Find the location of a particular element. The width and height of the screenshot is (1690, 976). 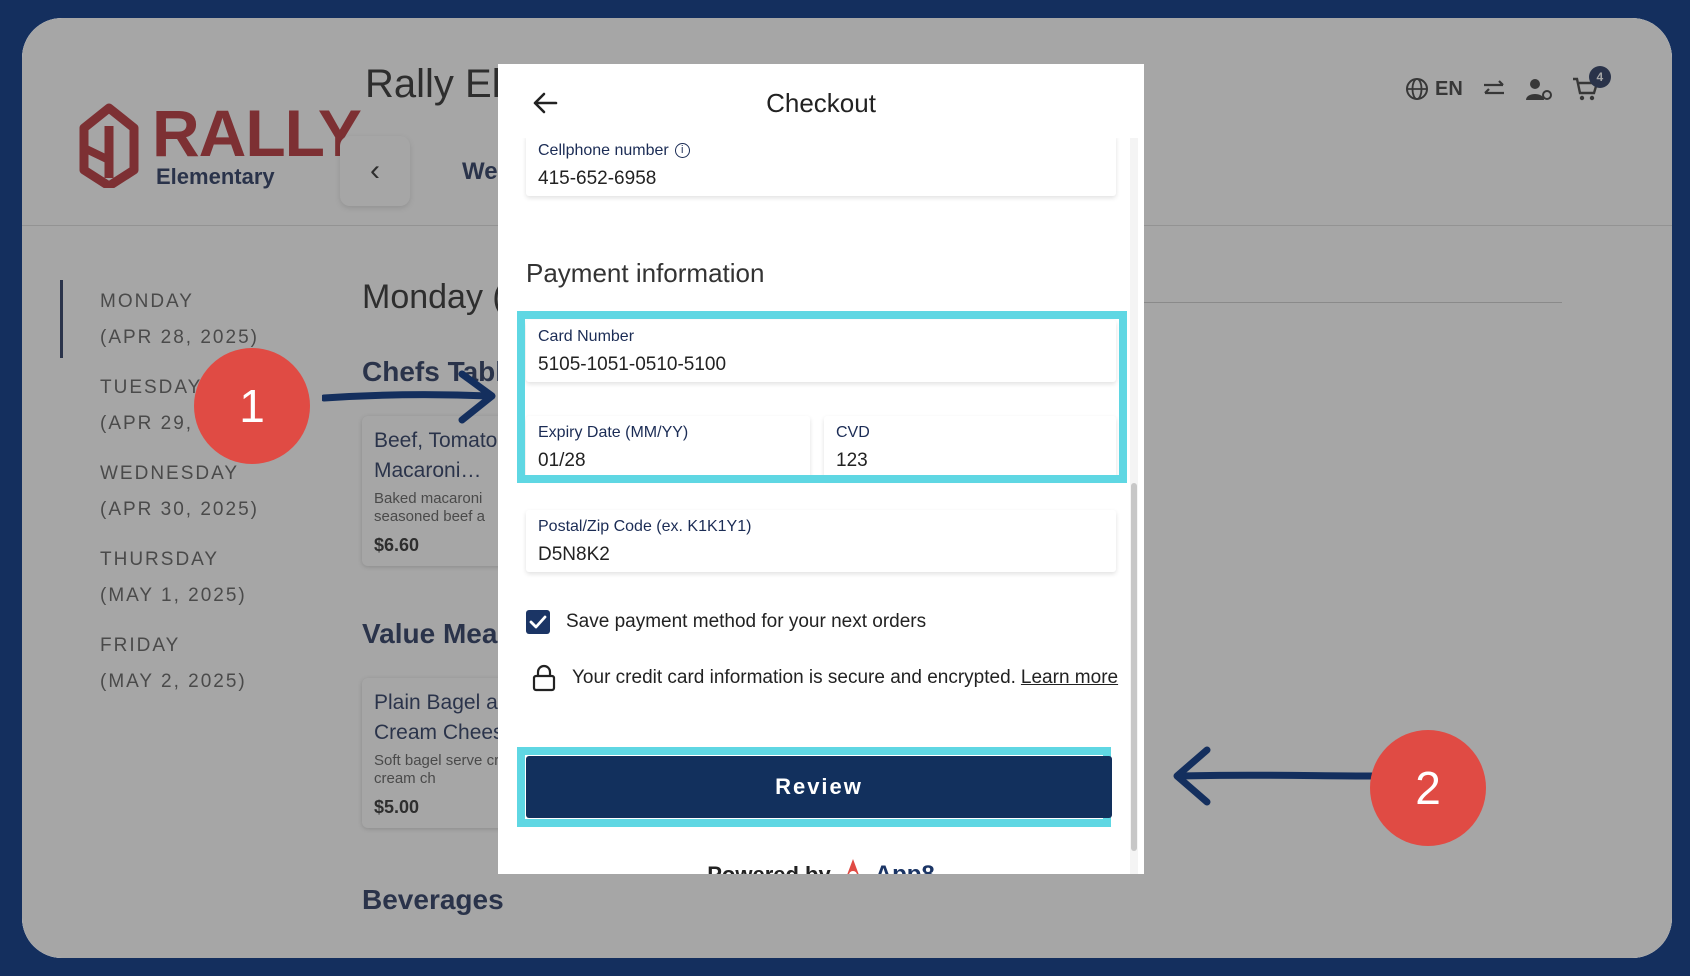

modal-scrollbar is located at coordinates (1134, 506).